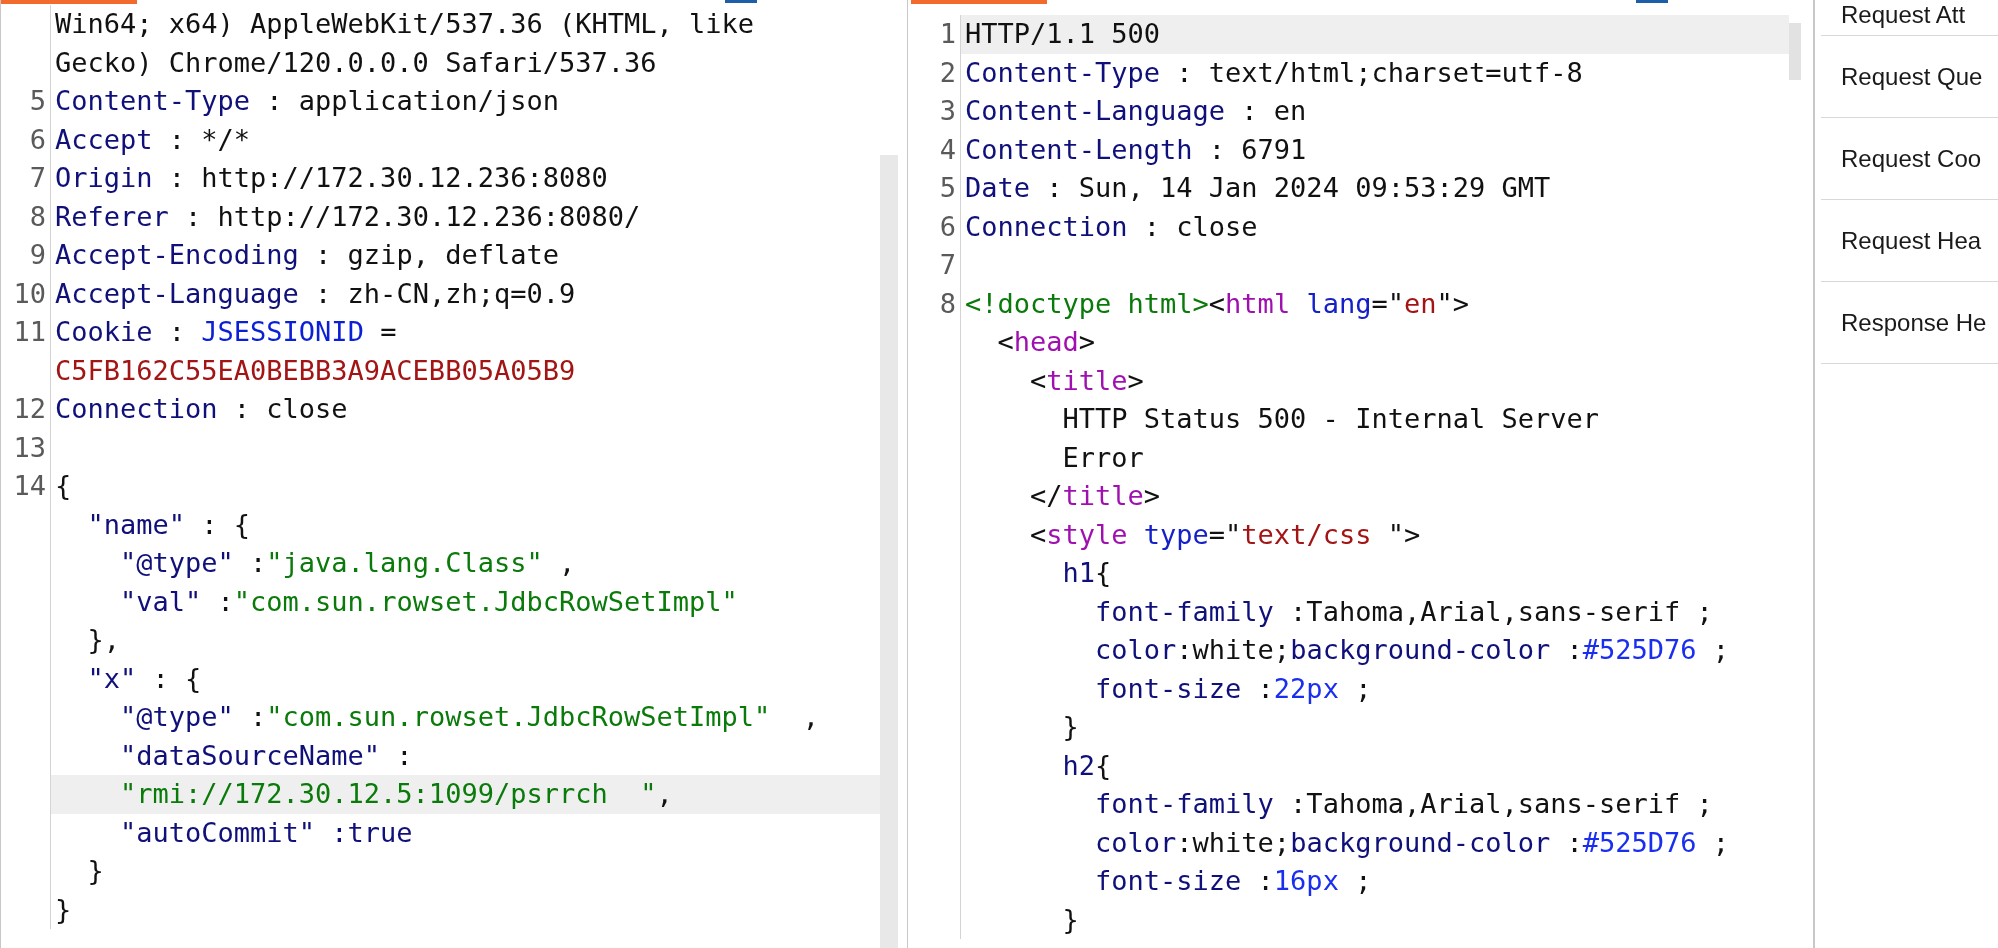 Image resolution: width=1998 pixels, height=948 pixels. I want to click on code-line: <style type="text/css ">, so click(1225, 534).